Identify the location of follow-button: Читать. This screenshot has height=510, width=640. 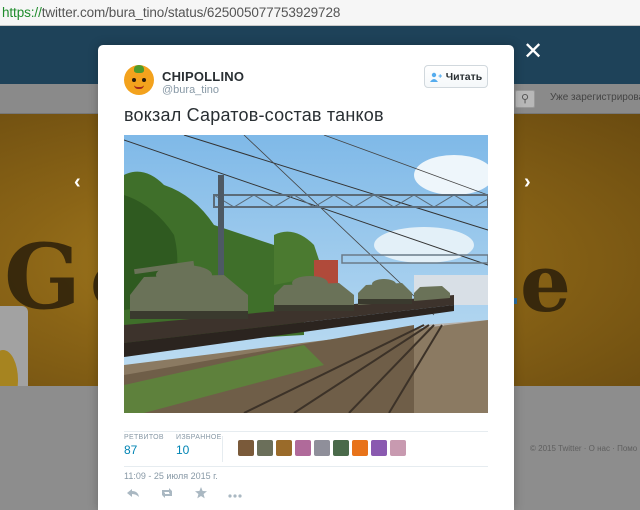
(456, 76).